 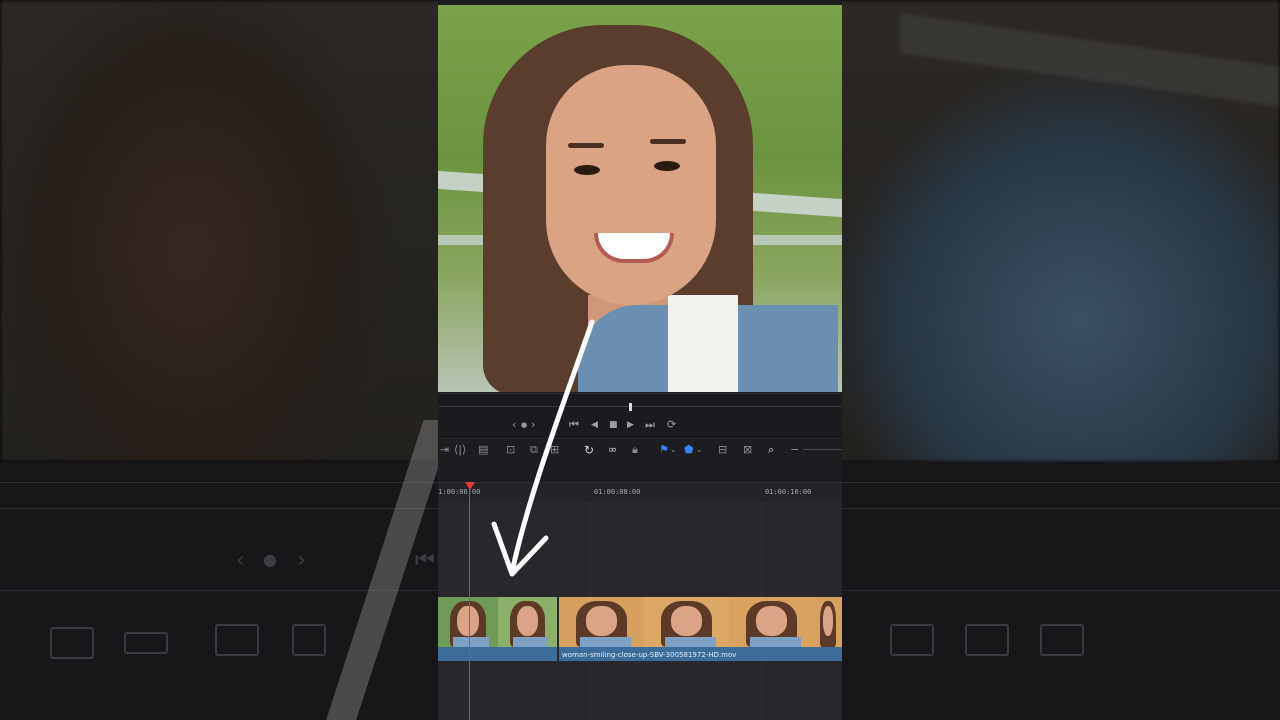 I want to click on play-reverse-icon: ◀, so click(x=594, y=425).